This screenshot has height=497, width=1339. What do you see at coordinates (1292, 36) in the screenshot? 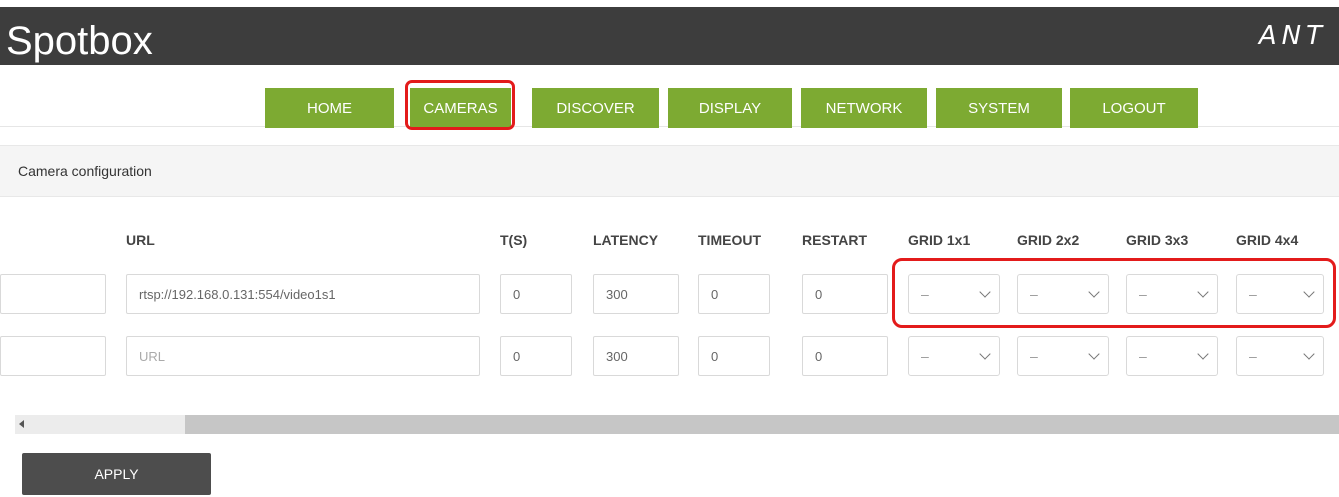
I see `brand-logo: ANT` at bounding box center [1292, 36].